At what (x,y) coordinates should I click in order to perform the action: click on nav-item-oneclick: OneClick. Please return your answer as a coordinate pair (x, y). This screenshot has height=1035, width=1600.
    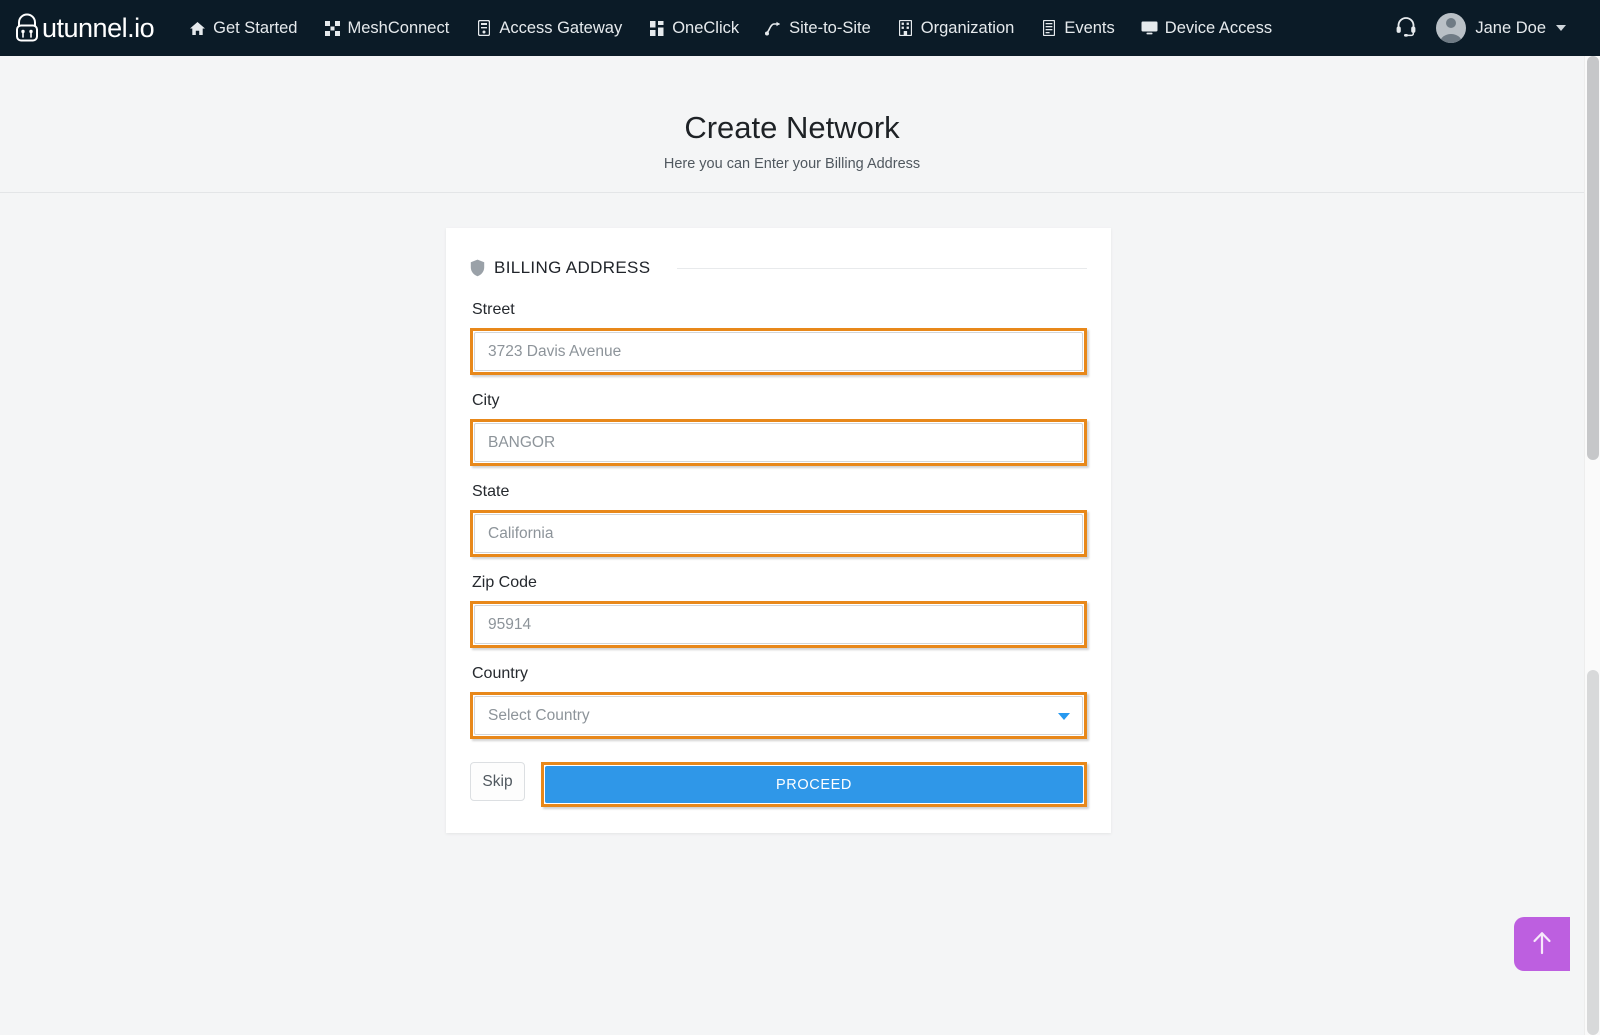
    Looking at the image, I should click on (693, 28).